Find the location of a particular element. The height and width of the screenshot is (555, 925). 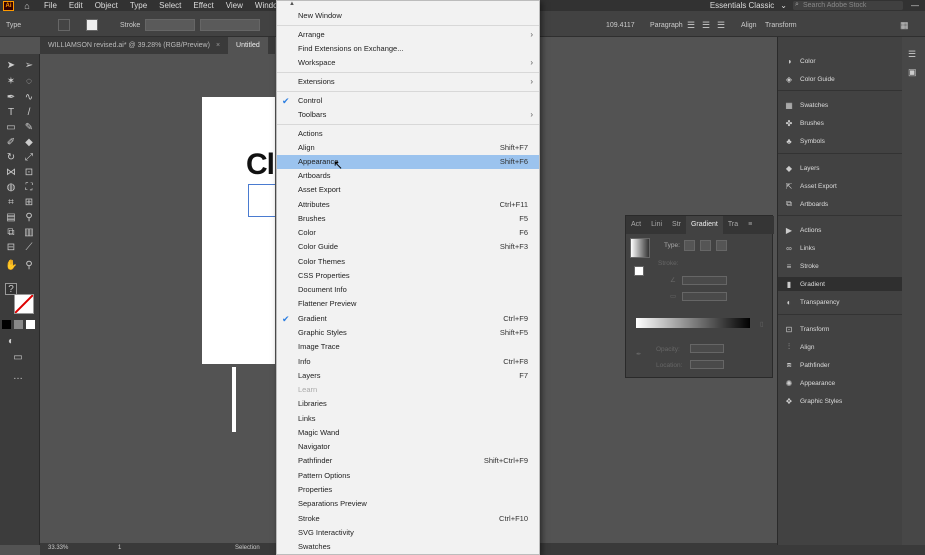

menu-item-color-guide: Color Guide Shift+F3 is located at coordinates (408, 247).